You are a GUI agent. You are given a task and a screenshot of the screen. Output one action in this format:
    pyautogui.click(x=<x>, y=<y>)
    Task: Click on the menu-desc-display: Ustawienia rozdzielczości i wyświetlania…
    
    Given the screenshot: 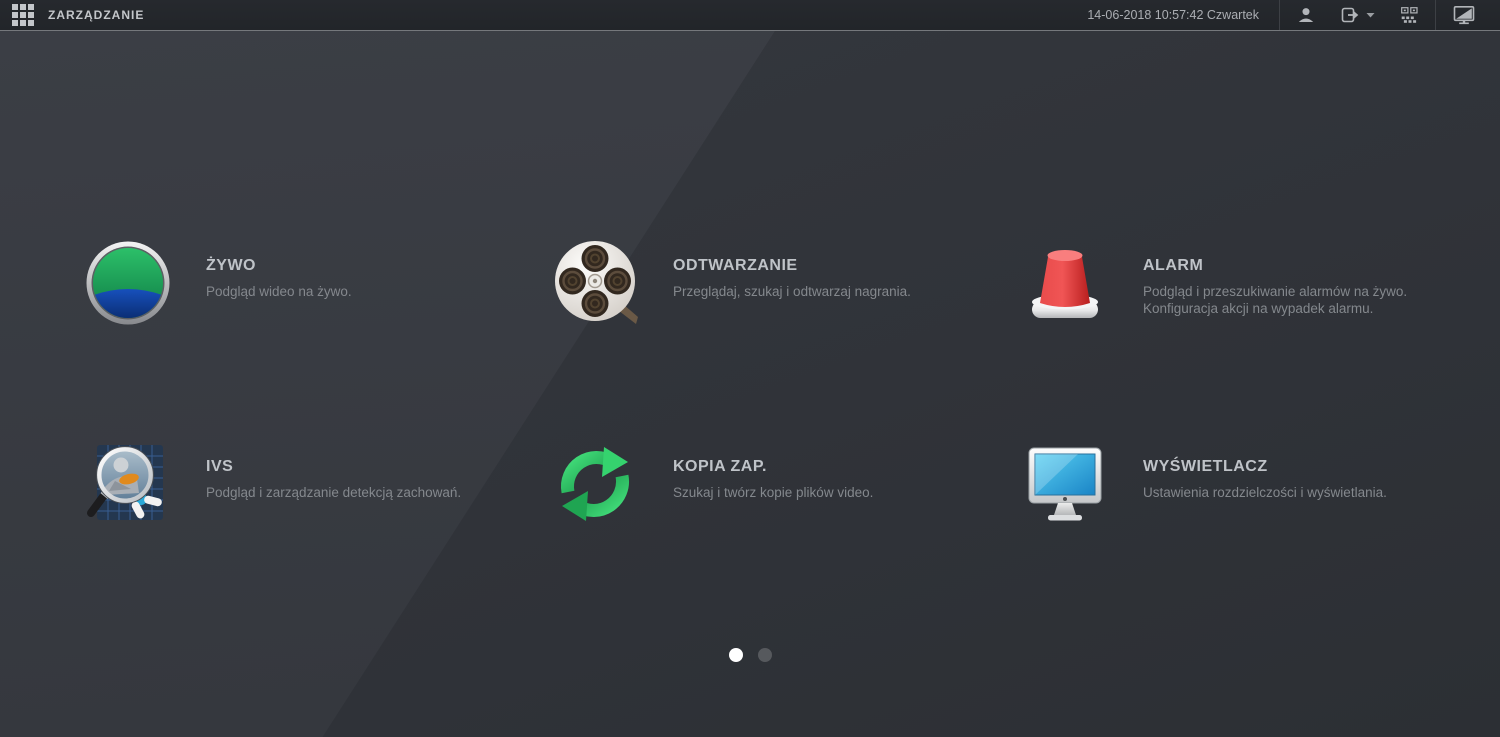 What is the action you would take?
    pyautogui.click(x=1265, y=492)
    